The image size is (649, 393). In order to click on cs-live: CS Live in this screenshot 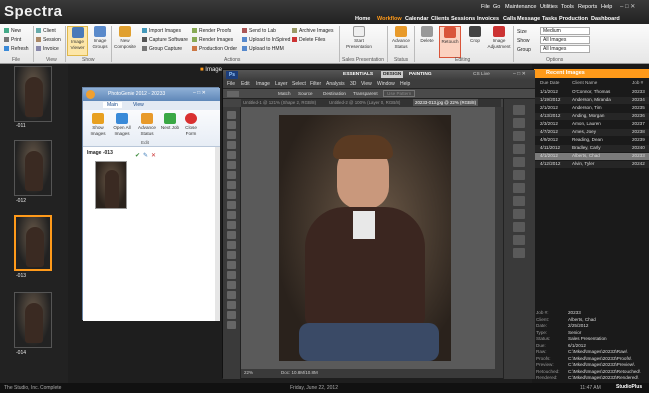, I will do `click(481, 74)`.